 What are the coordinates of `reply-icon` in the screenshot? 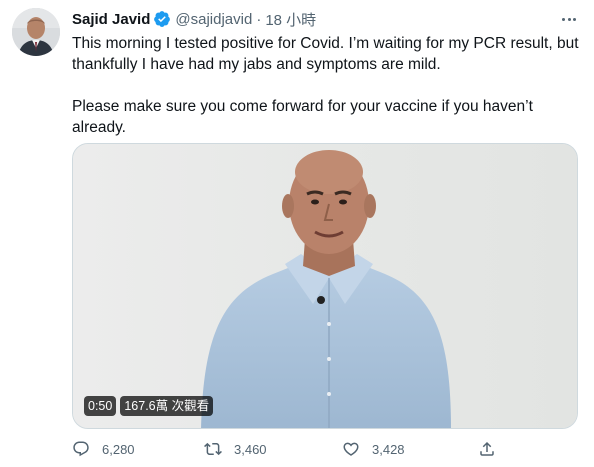 It's located at (81, 449).